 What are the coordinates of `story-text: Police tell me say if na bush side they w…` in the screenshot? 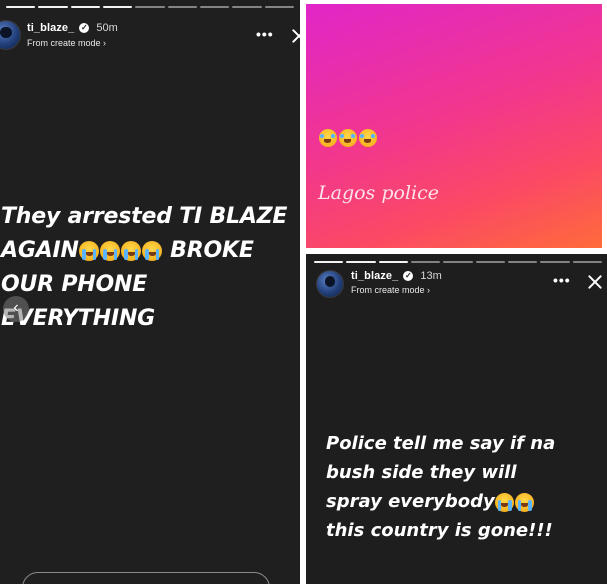 It's located at (465, 487).